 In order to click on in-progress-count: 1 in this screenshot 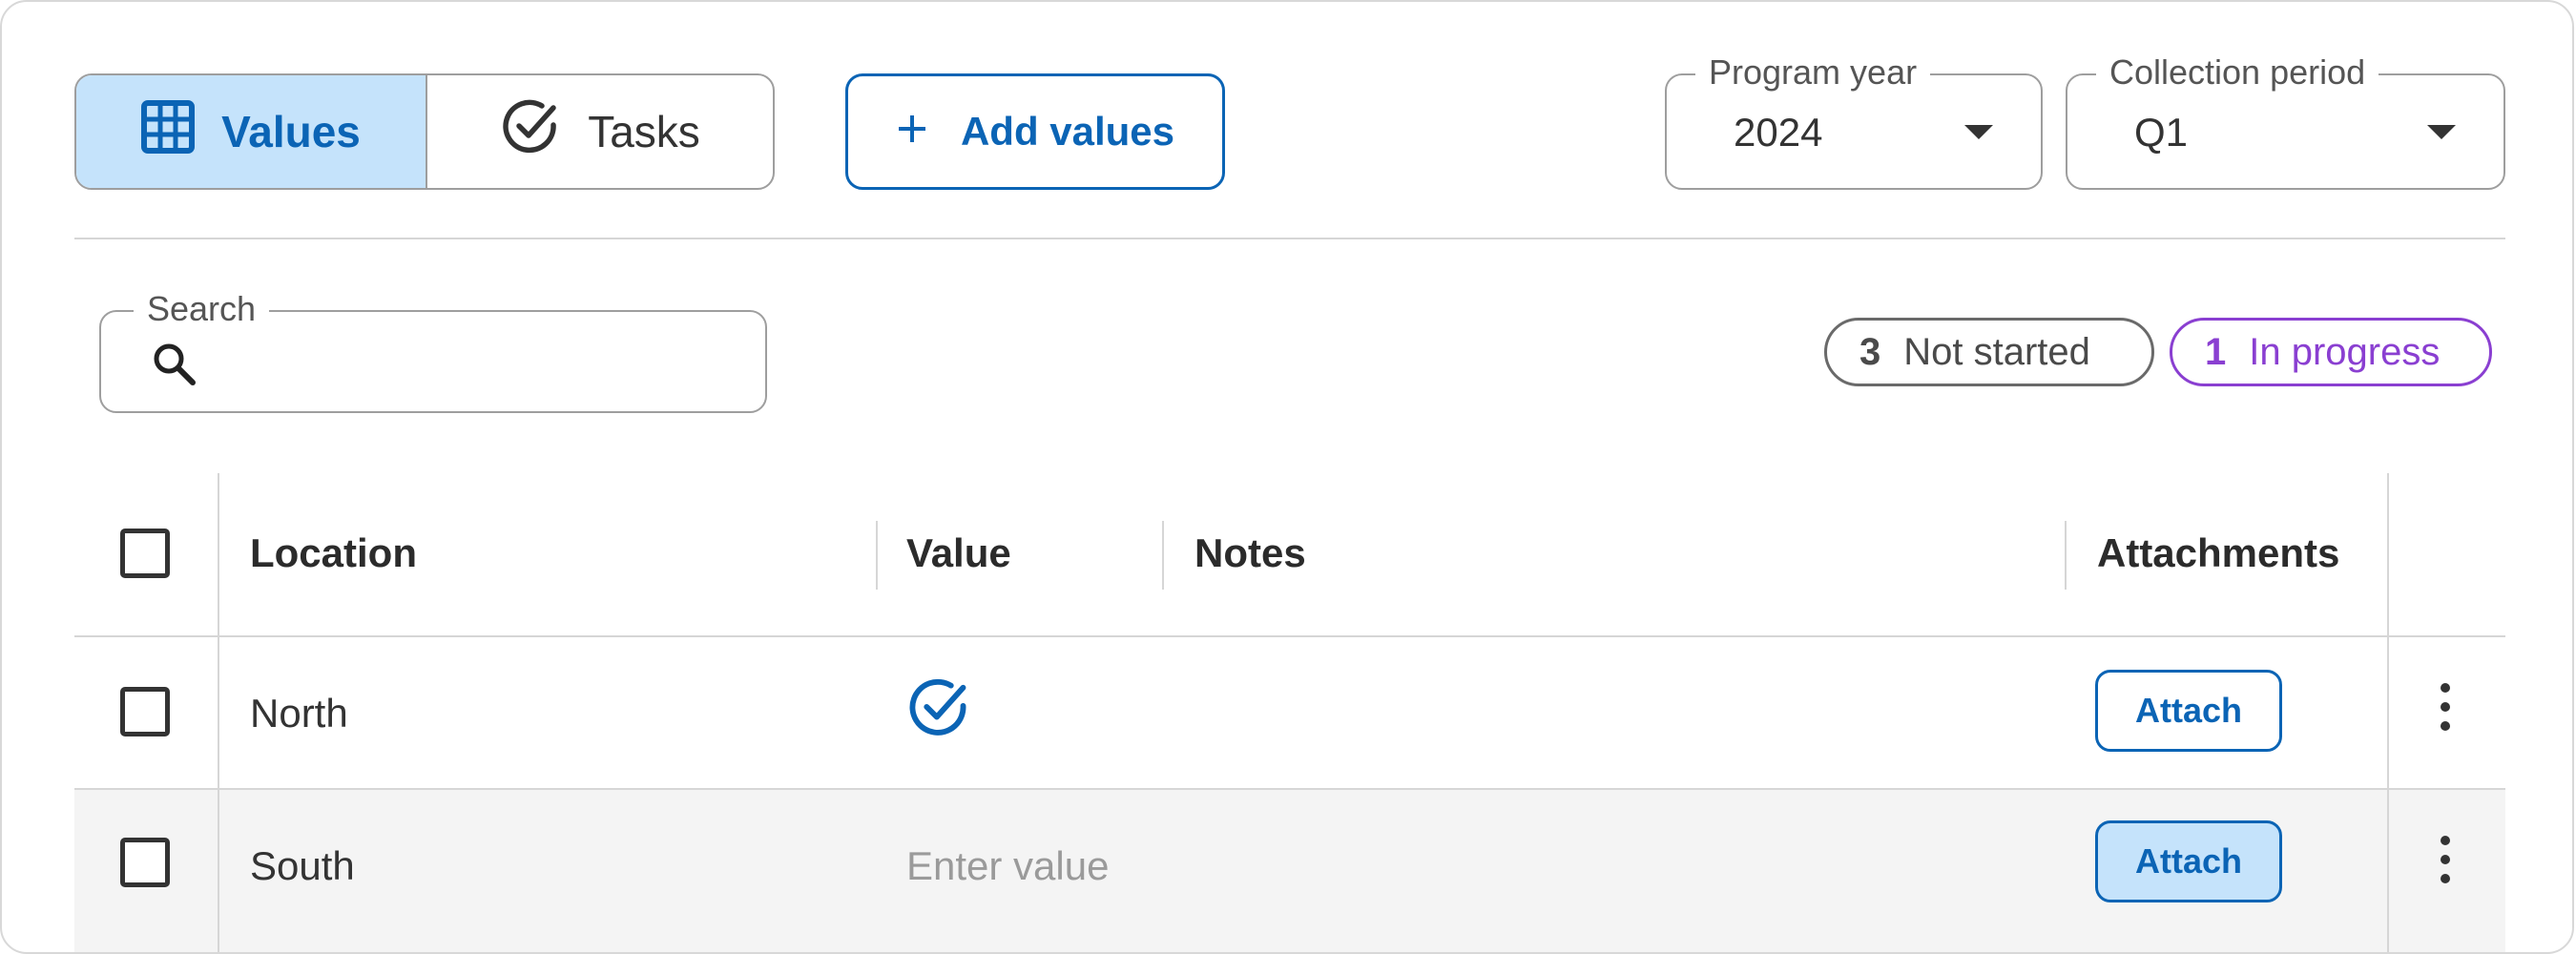, I will do `click(2216, 351)`.